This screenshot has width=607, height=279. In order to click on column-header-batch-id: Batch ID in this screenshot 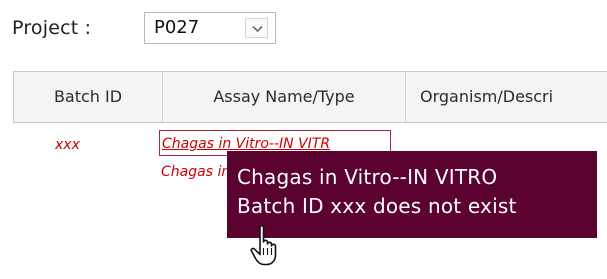, I will do `click(88, 97)`.